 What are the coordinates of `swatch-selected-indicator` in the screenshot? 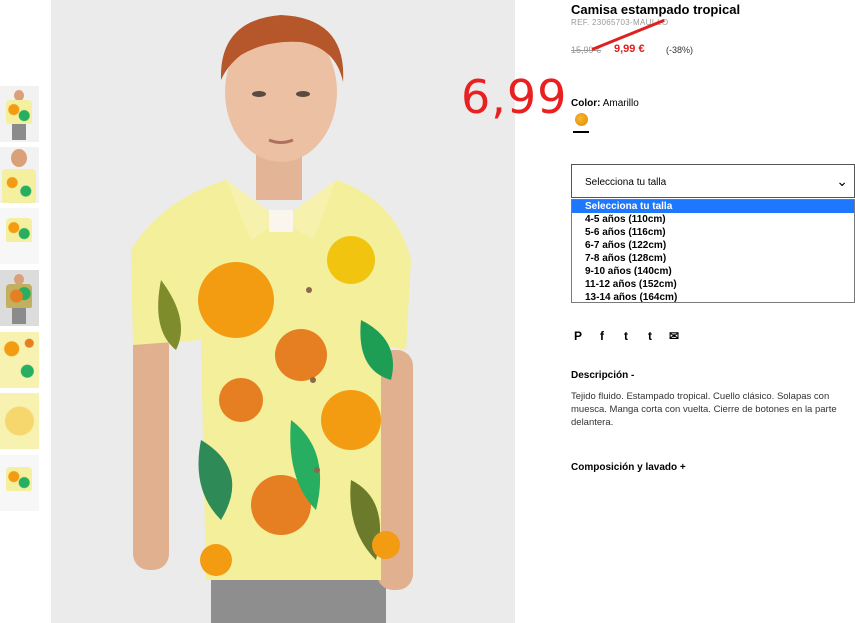 It's located at (581, 132).